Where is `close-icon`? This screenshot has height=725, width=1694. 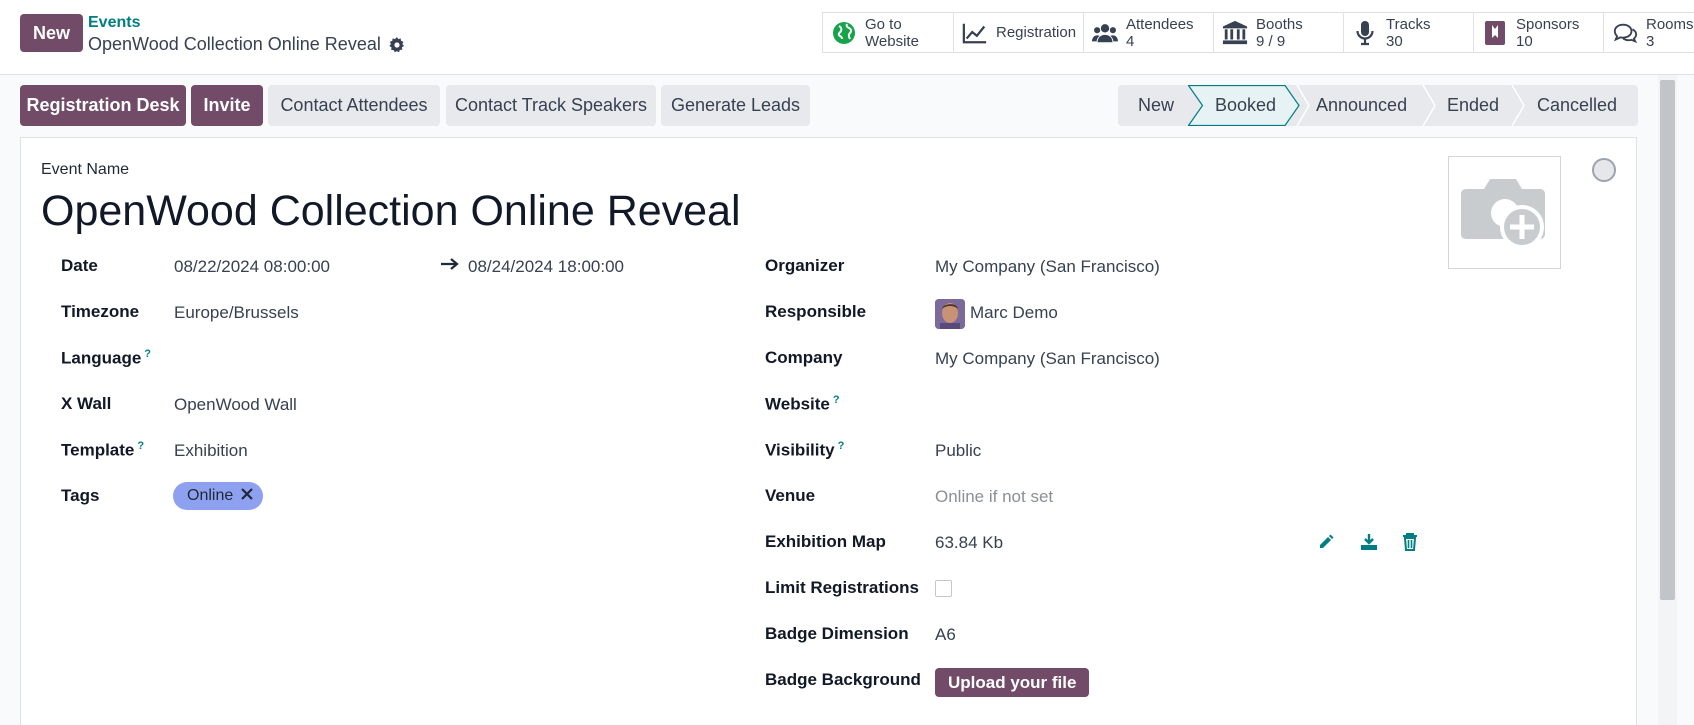 close-icon is located at coordinates (247, 496).